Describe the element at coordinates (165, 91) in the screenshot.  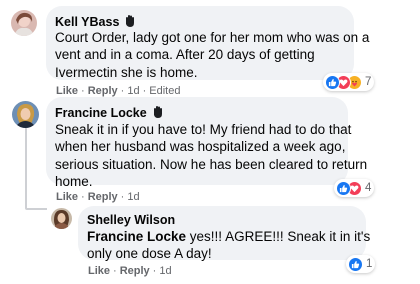
I see `edited-label: Edited` at that location.